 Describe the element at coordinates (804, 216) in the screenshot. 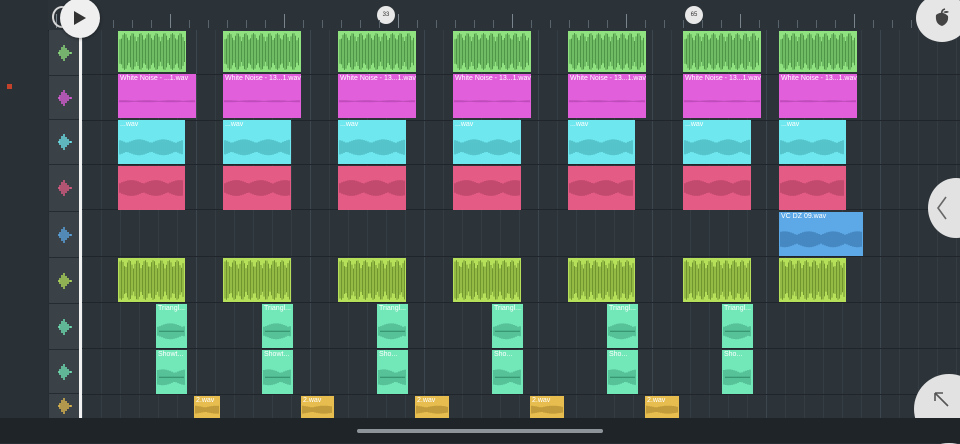

I see `clip-label: VC DZ 09.wav` at that location.